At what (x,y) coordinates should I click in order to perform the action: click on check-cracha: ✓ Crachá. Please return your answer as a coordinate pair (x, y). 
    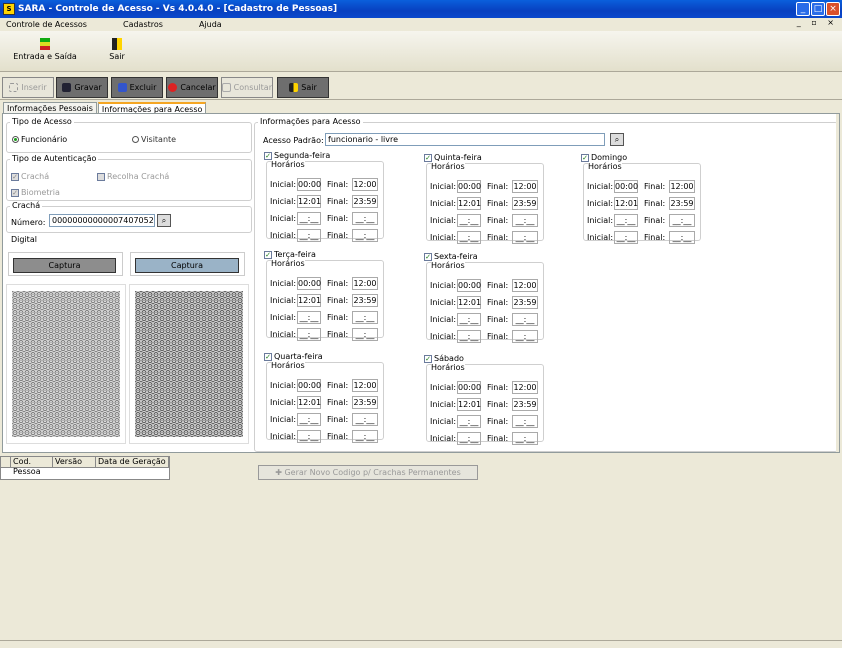
    Looking at the image, I should click on (30, 176).